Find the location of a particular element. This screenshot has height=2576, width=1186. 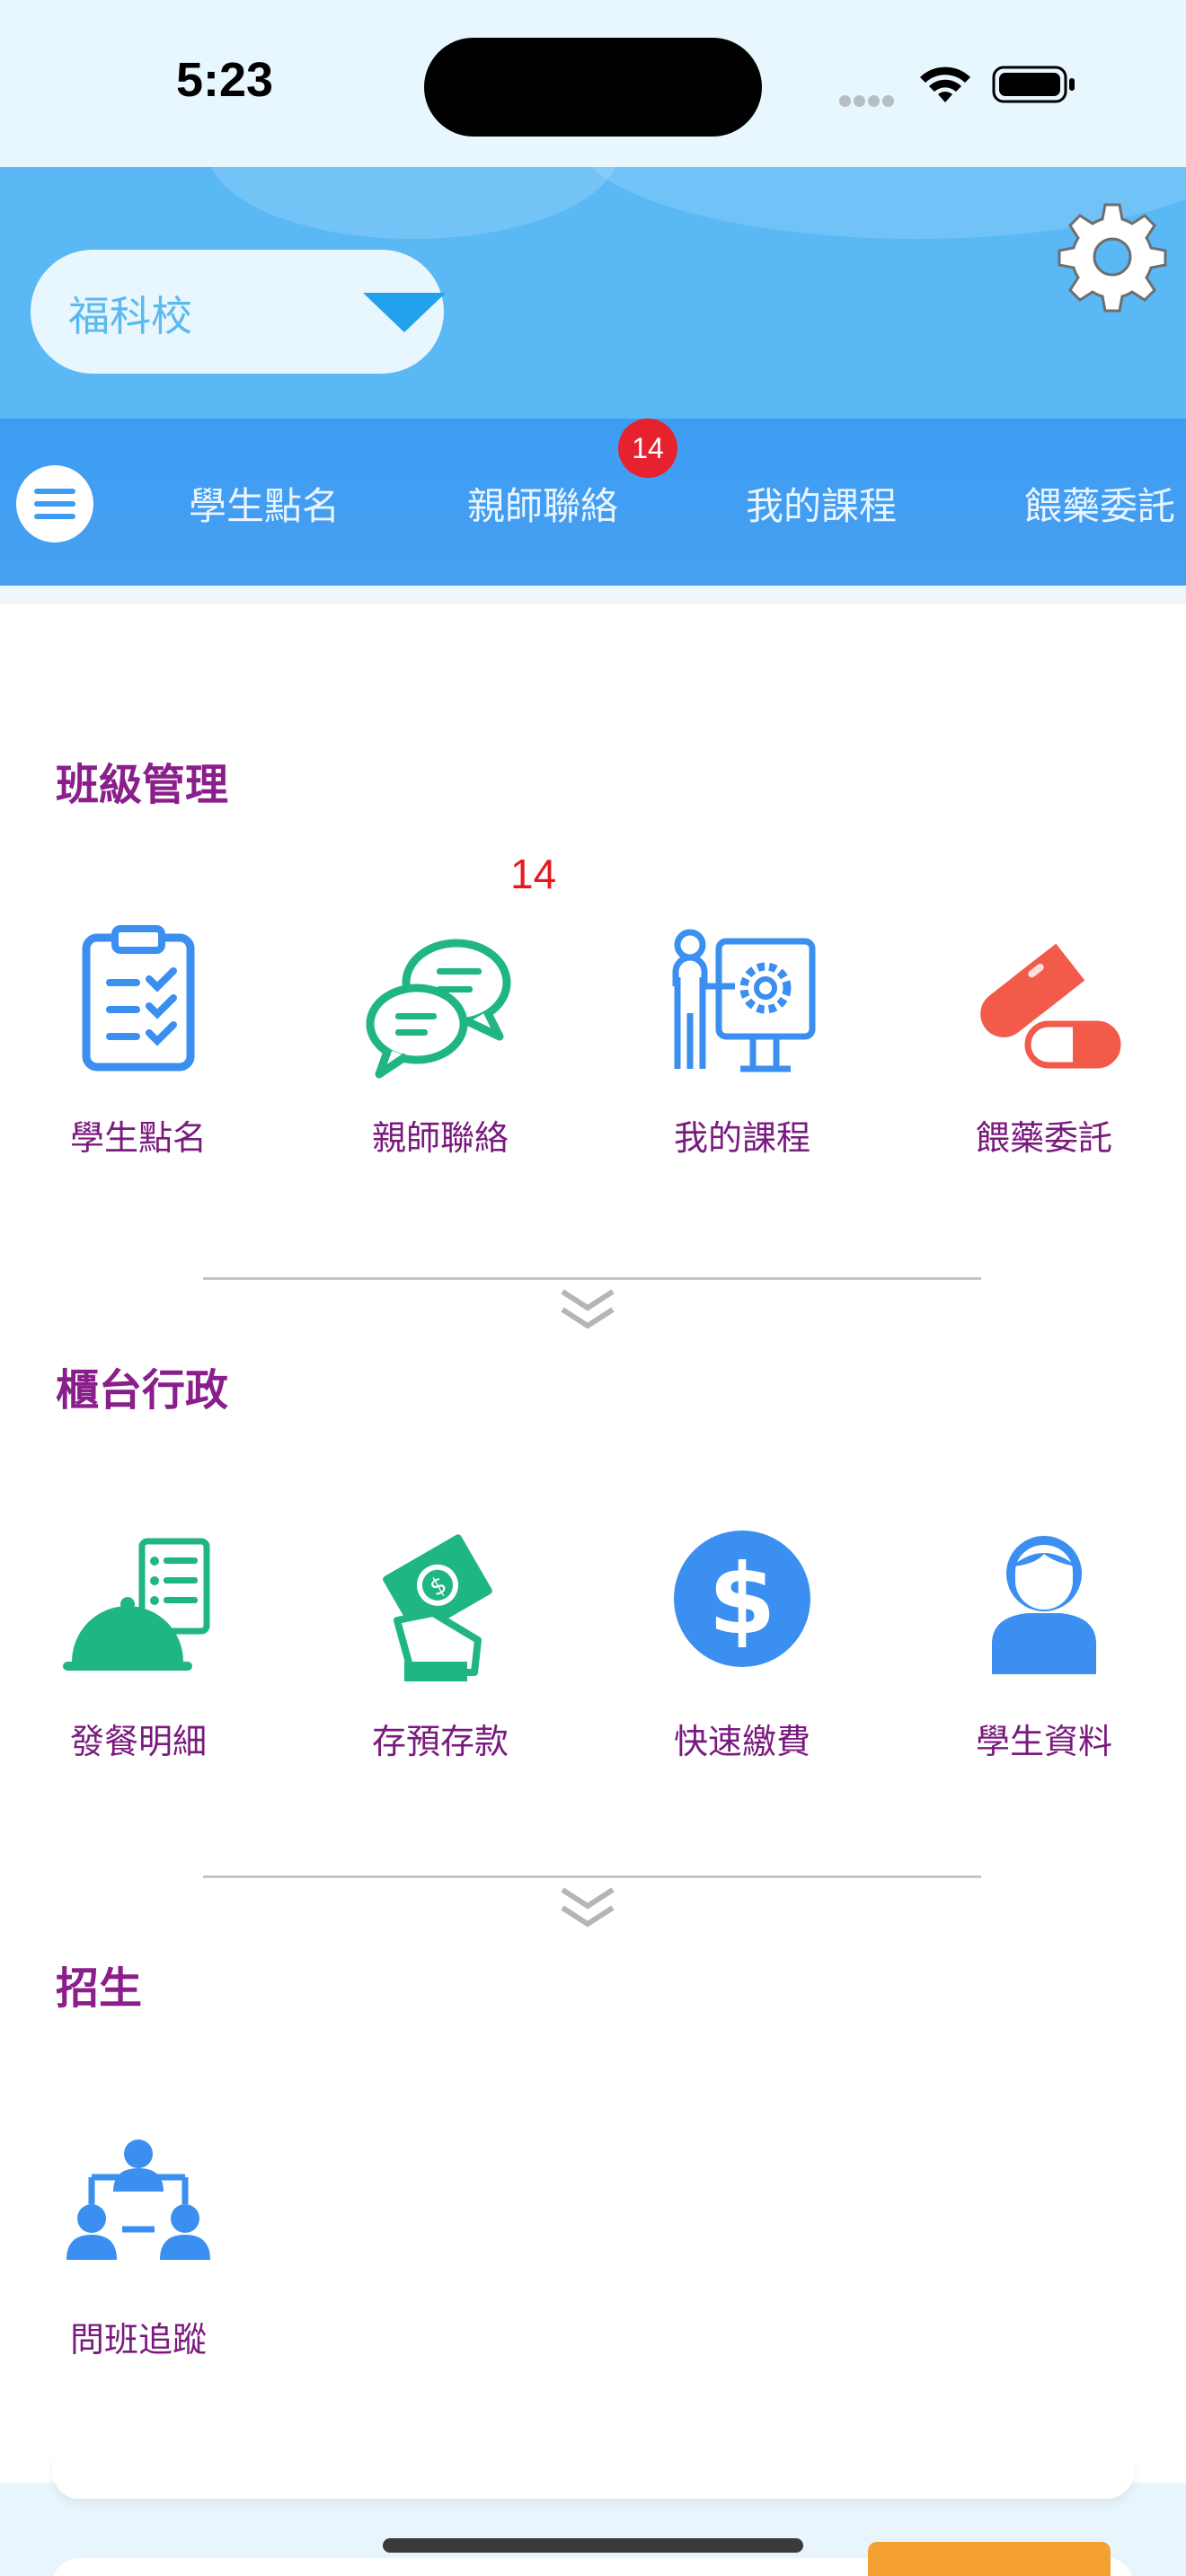

parent-contact-badge: 14 is located at coordinates (533, 874).